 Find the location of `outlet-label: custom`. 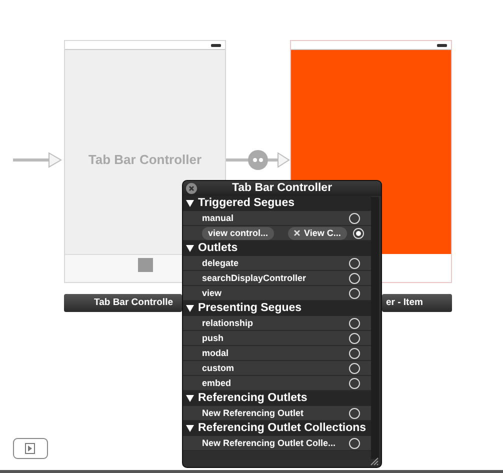

outlet-label: custom is located at coordinates (219, 368).